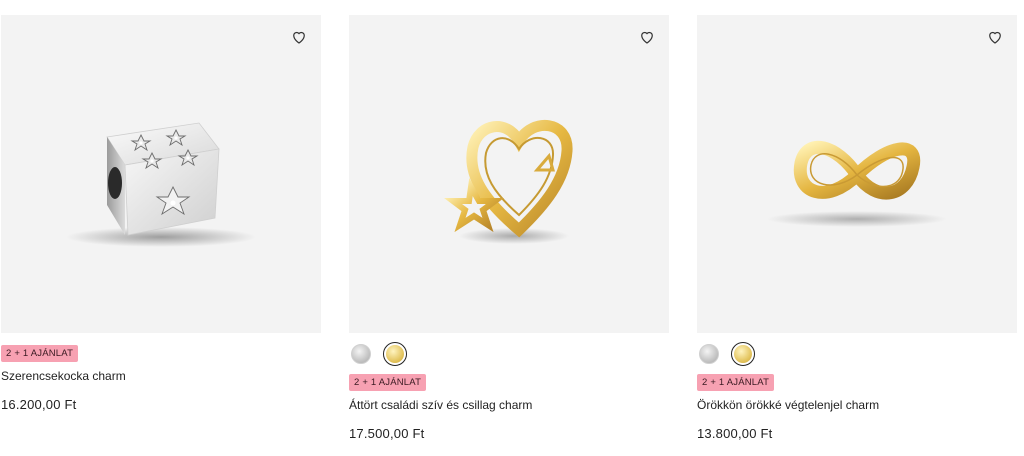  Describe the element at coordinates (508, 182) in the screenshot. I see `gold-heart-star-charm-image` at that location.